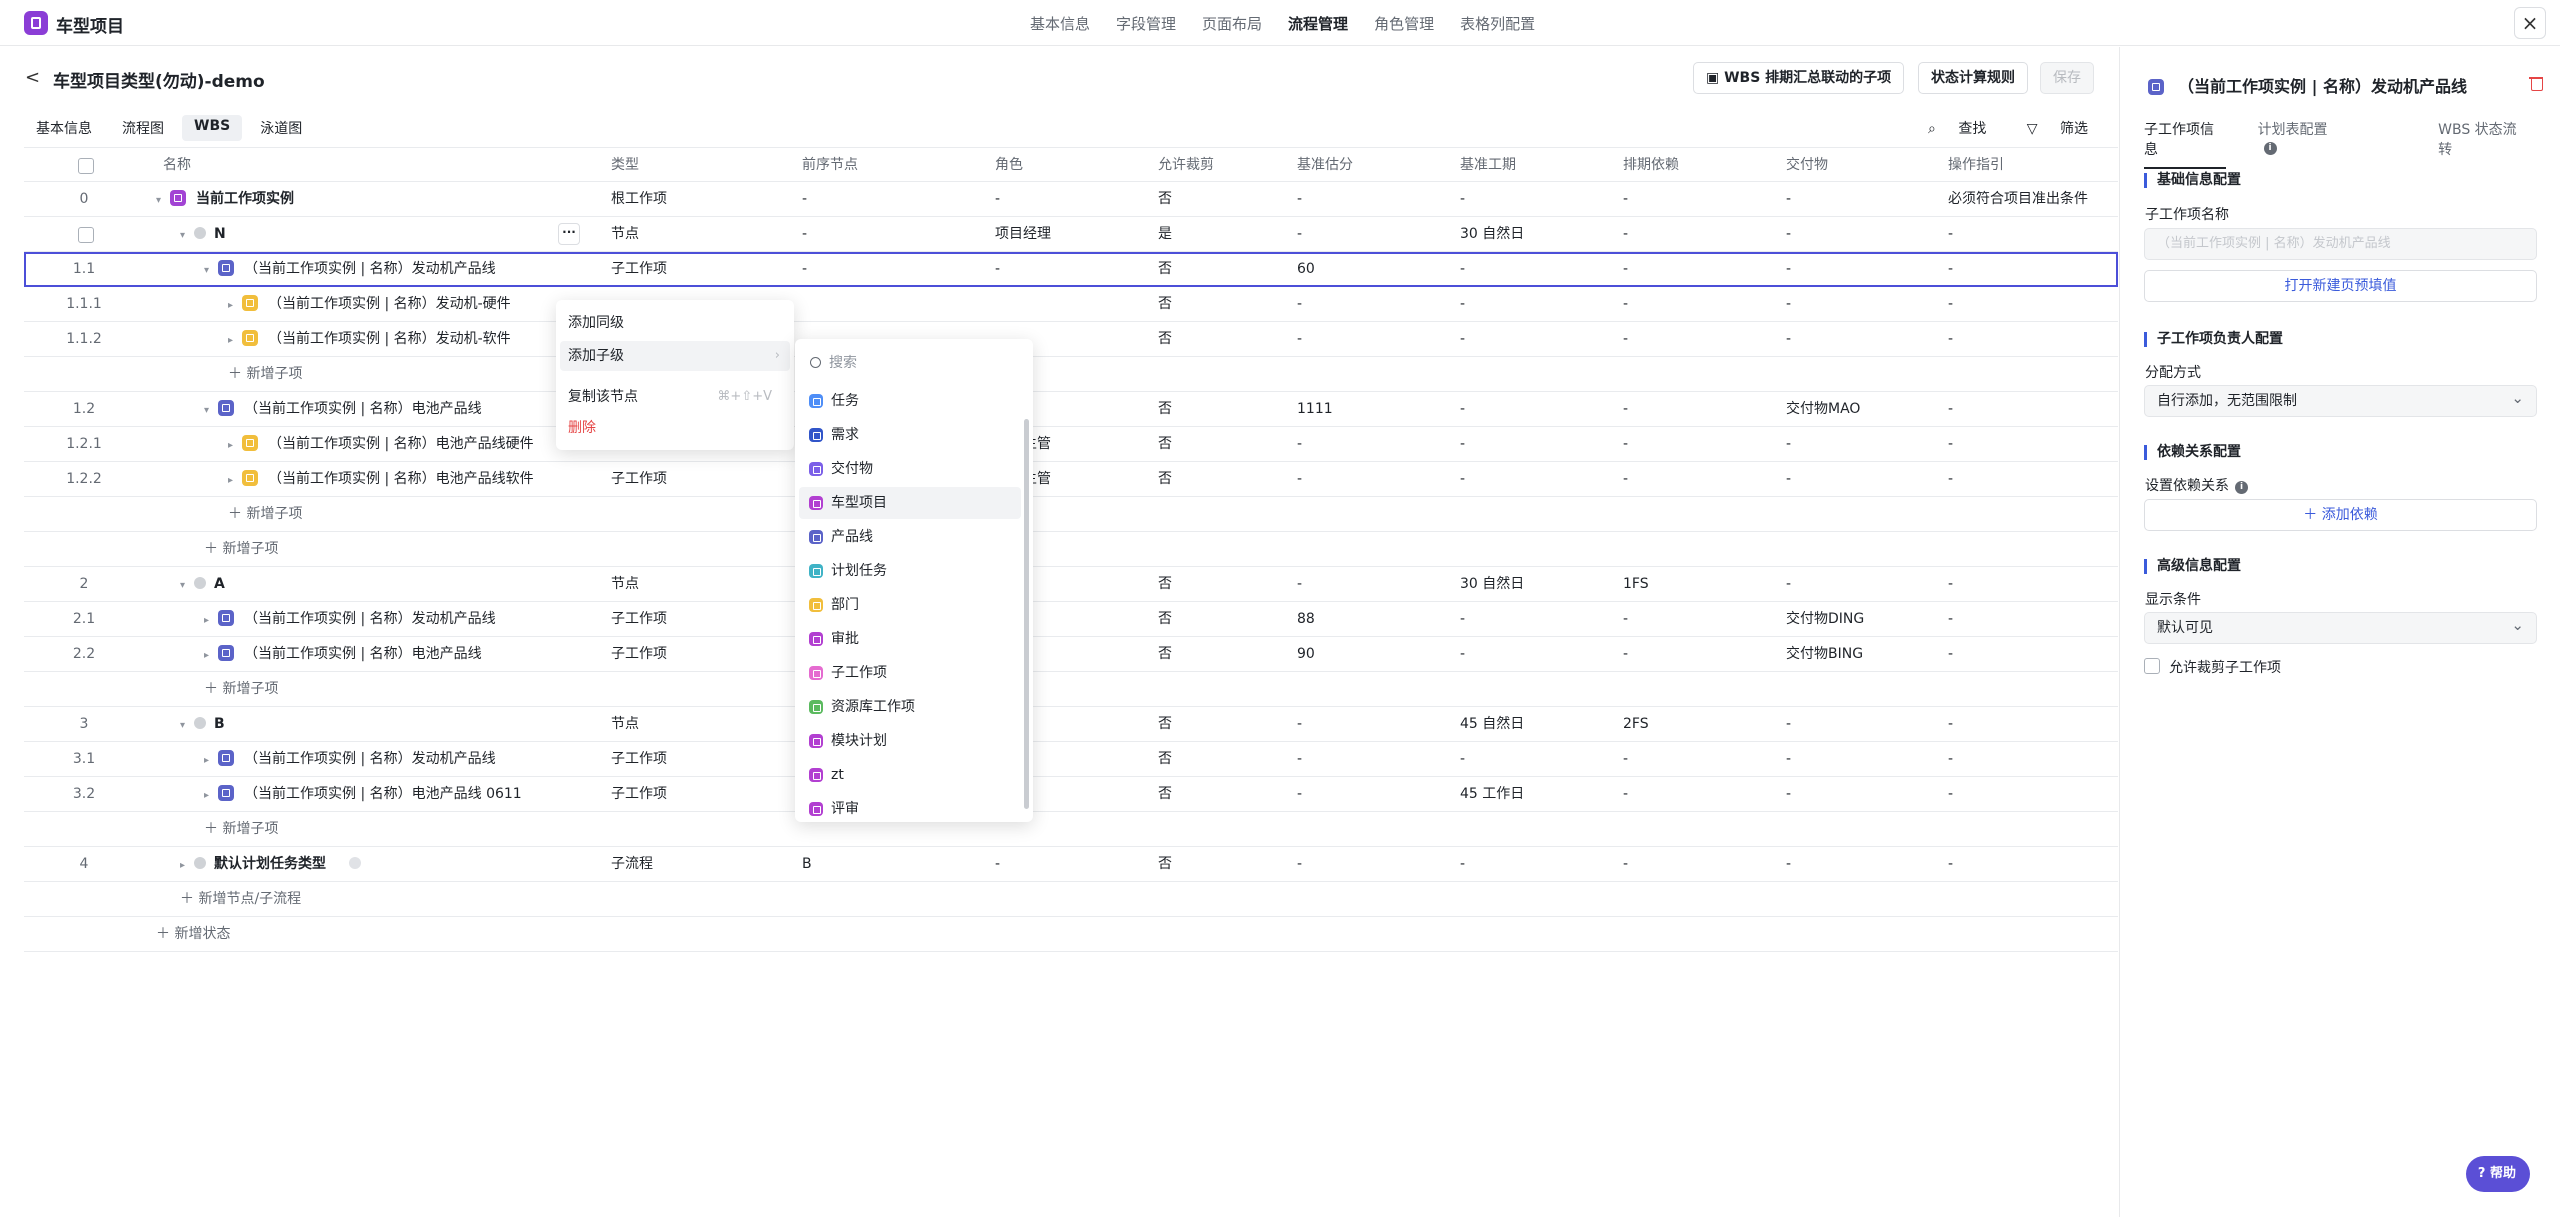  I want to click on assign-select: 自行添加，无范围限制, so click(2340, 400).